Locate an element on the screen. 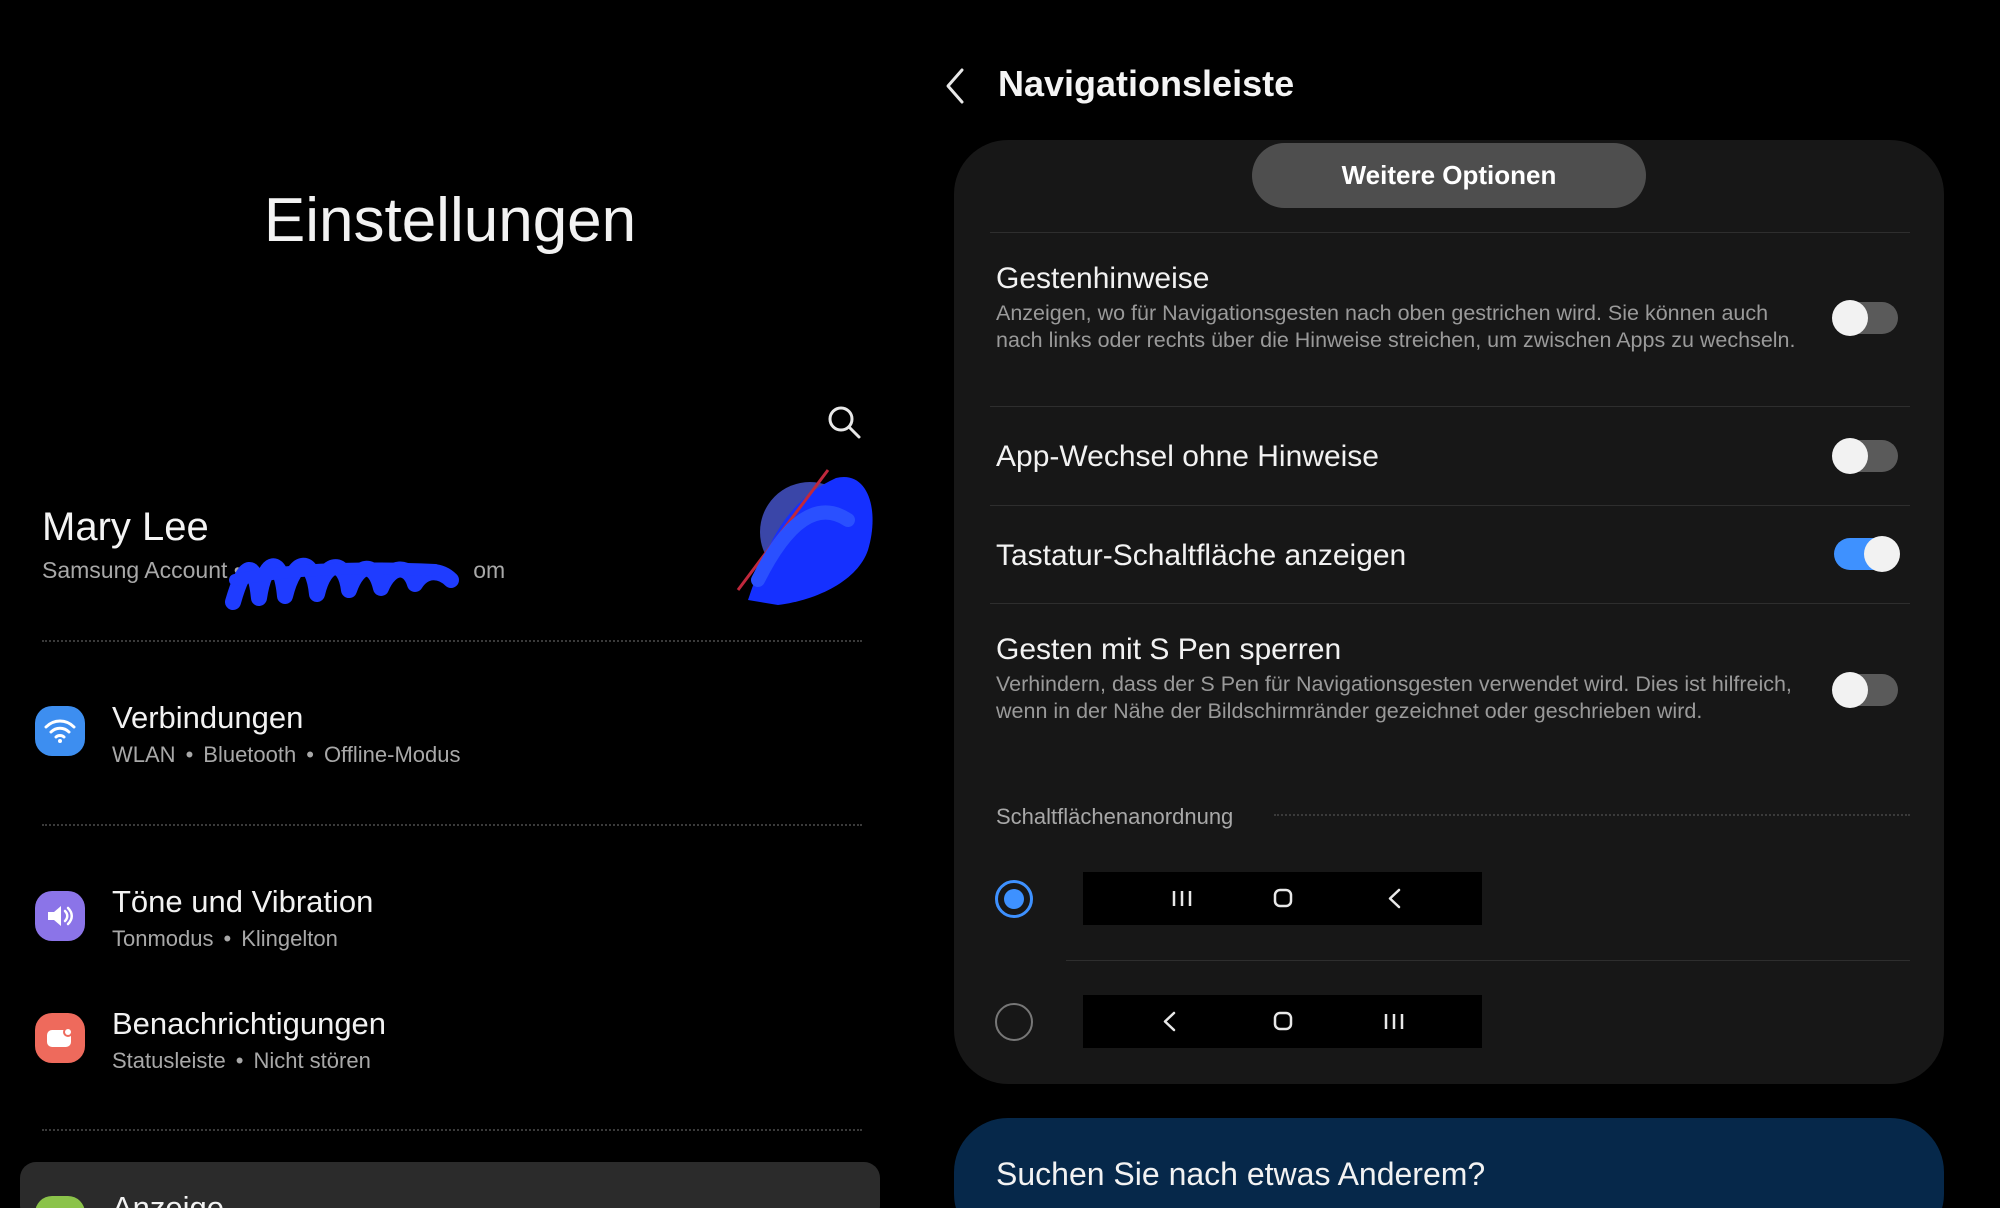  option-title: Gesten mit S Pen sperren is located at coordinates (1169, 649).